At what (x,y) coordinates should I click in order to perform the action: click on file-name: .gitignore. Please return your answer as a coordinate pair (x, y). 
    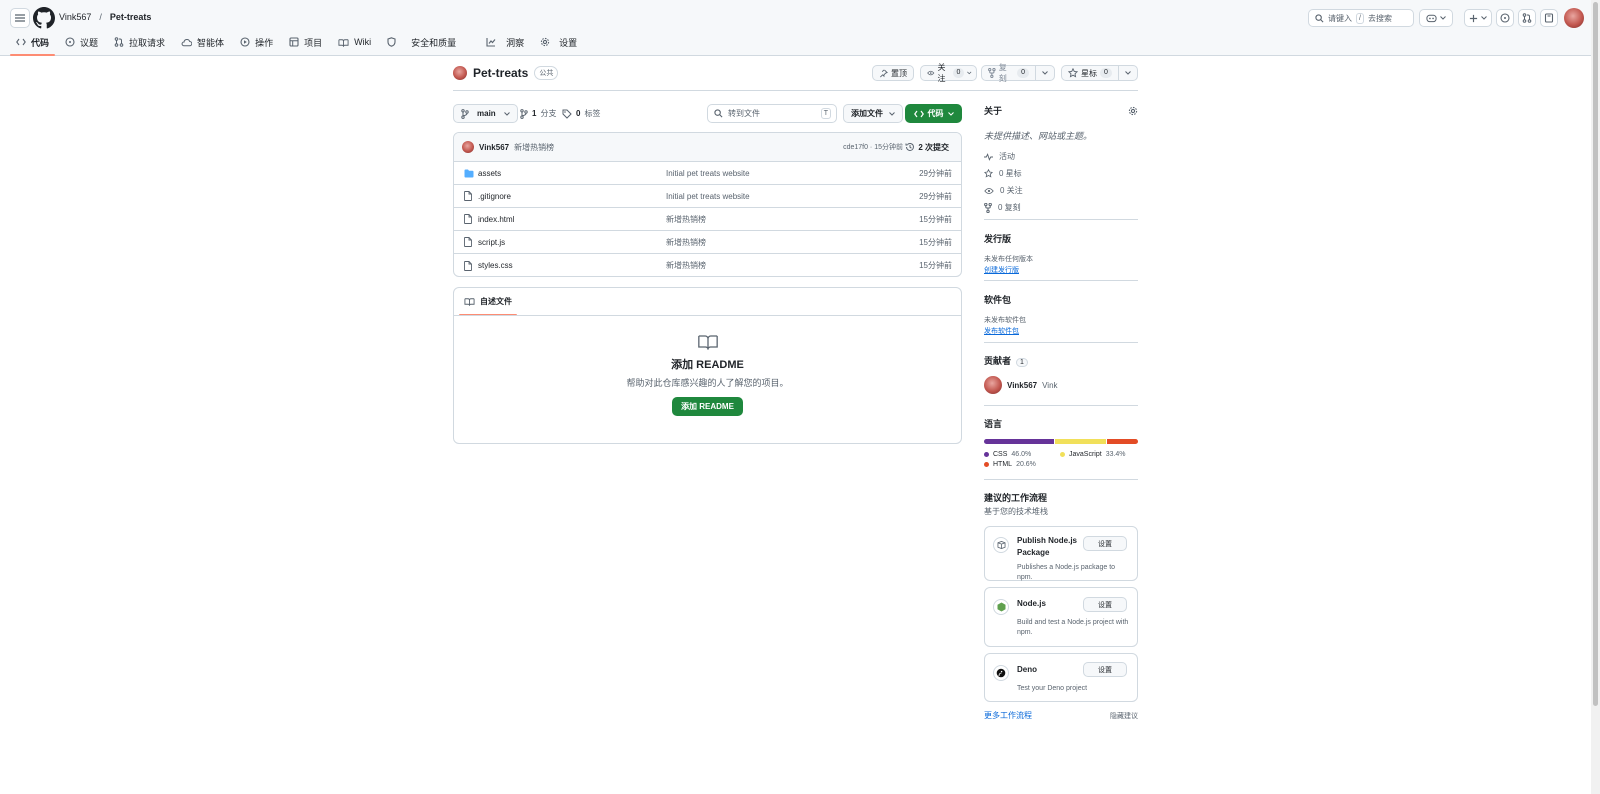
    Looking at the image, I should click on (494, 196).